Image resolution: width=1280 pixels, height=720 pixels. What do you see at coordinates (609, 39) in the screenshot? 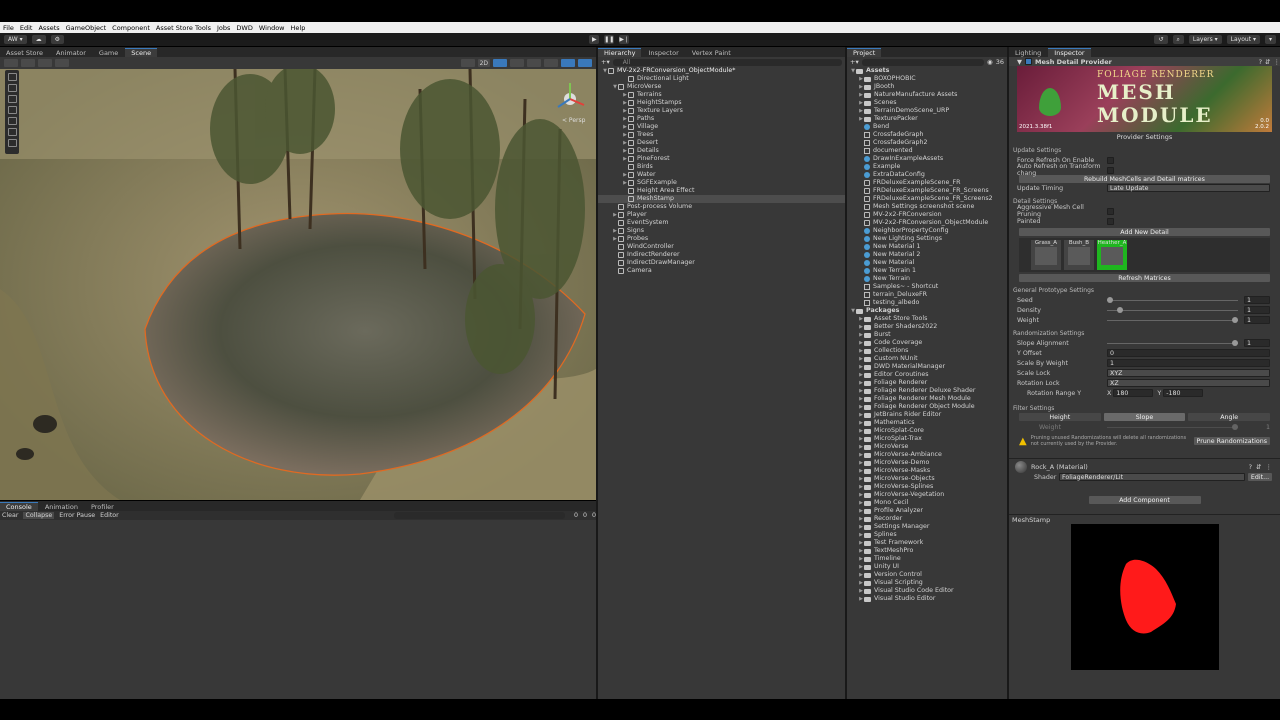
I see `pause-button: ❚❚` at bounding box center [609, 39].